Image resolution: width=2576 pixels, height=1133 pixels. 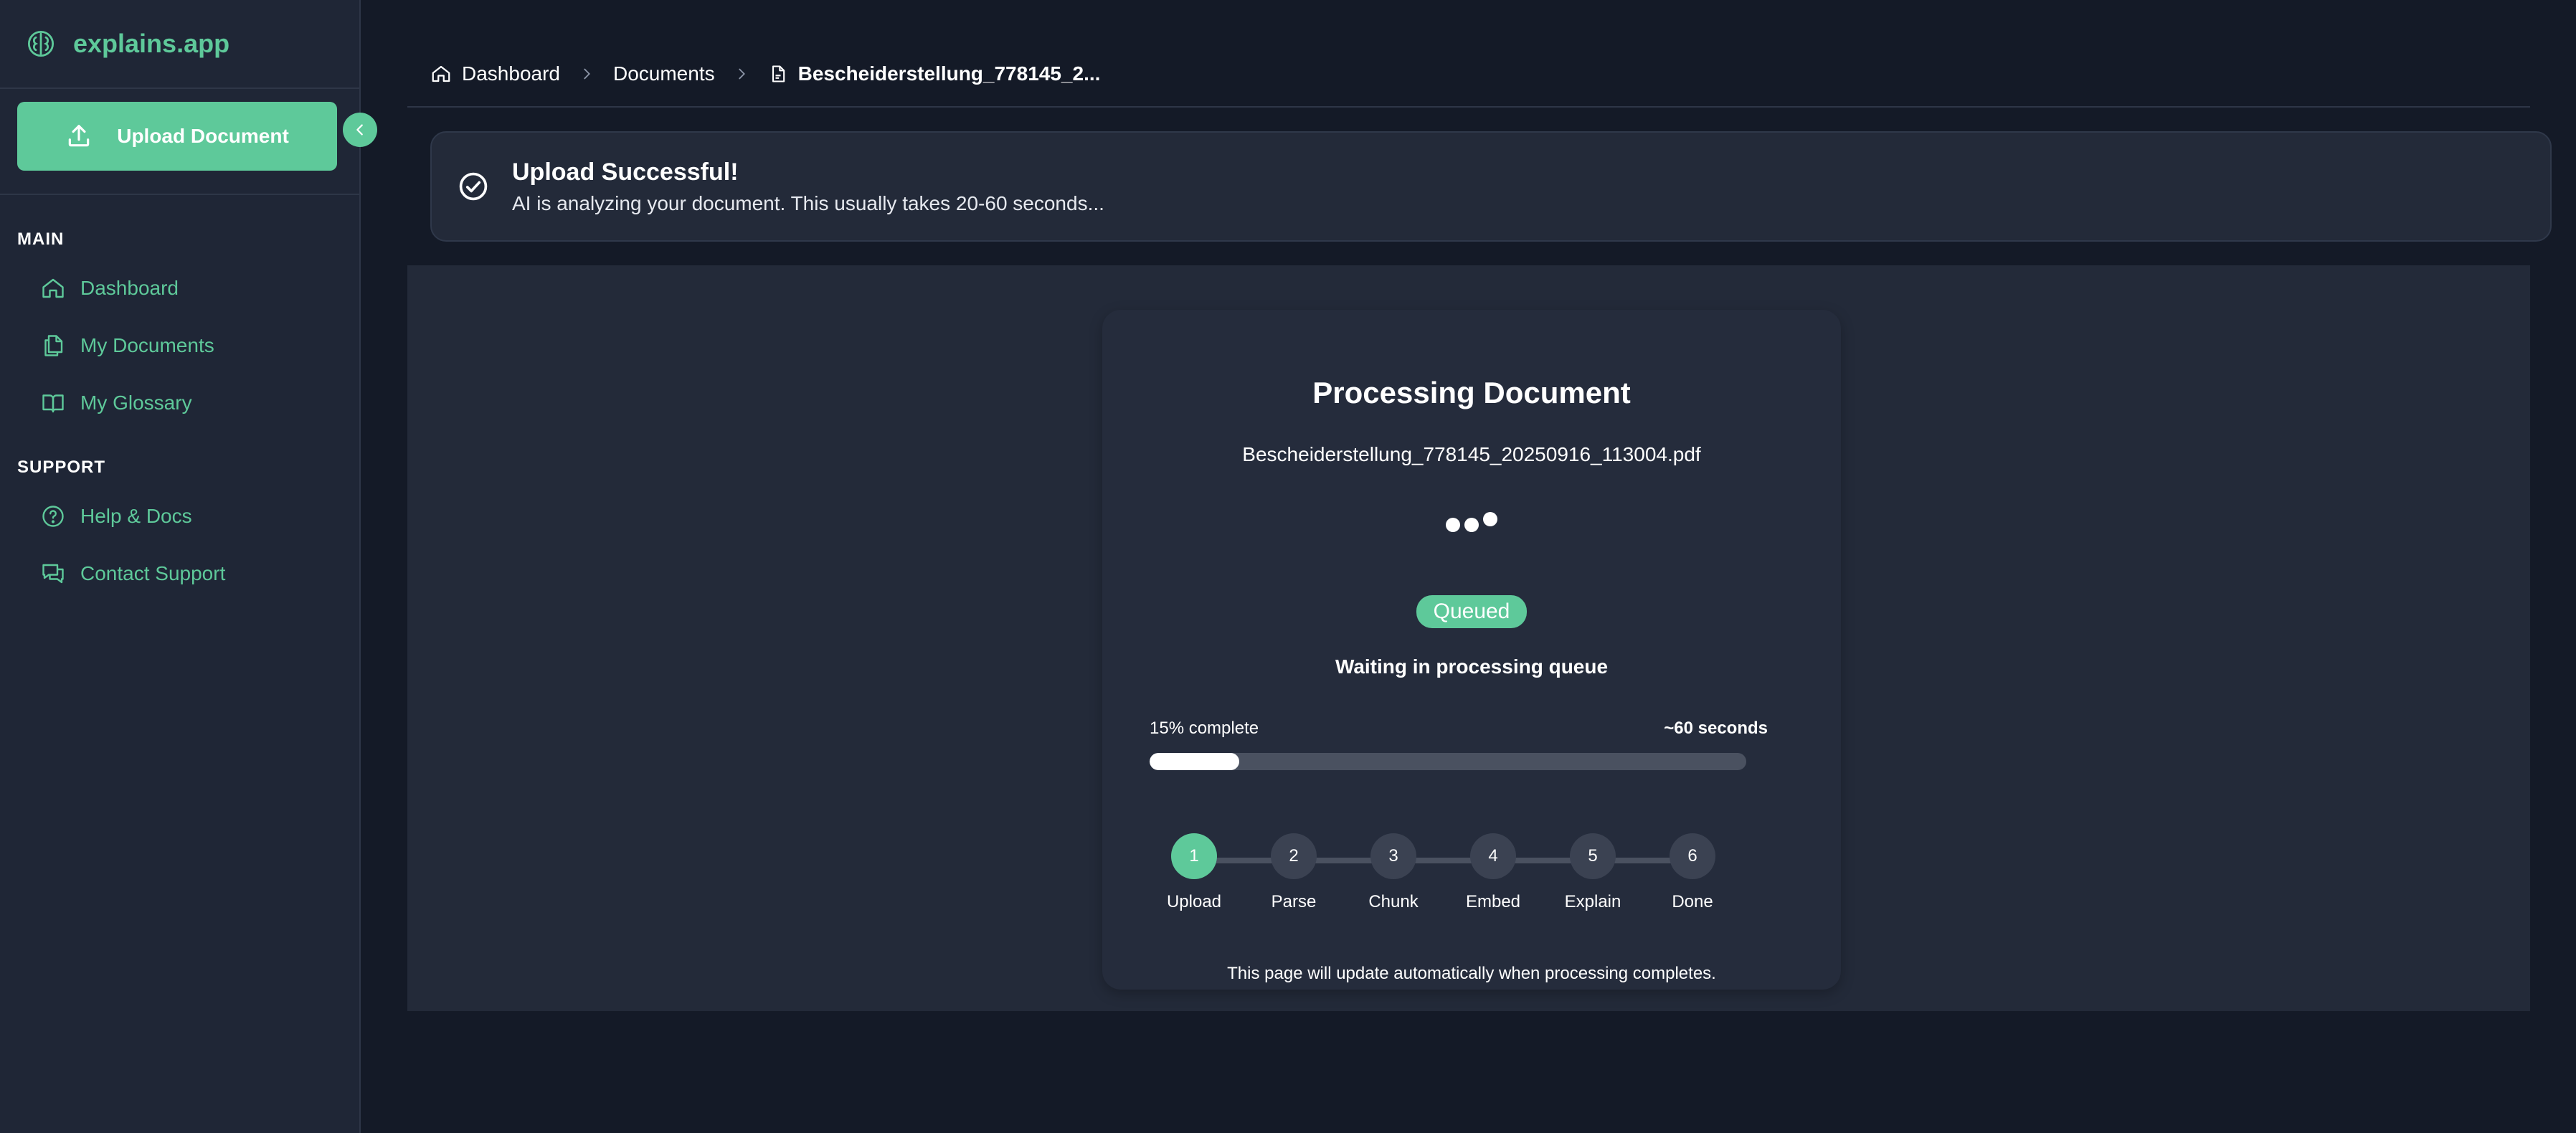 I want to click on processing-steps: 1 Upload 2 Parse 3 Chunk 4 Embed 5 Explain 6 Done, so click(x=1448, y=880).